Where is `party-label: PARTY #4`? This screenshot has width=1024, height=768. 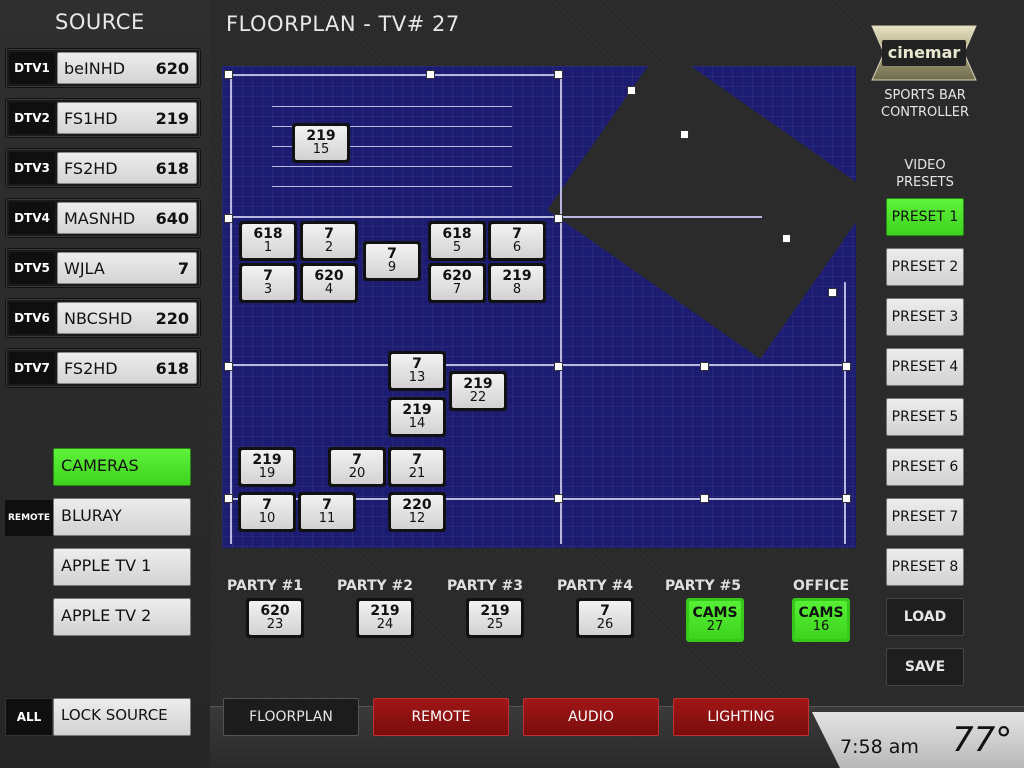 party-label: PARTY #4 is located at coordinates (595, 586).